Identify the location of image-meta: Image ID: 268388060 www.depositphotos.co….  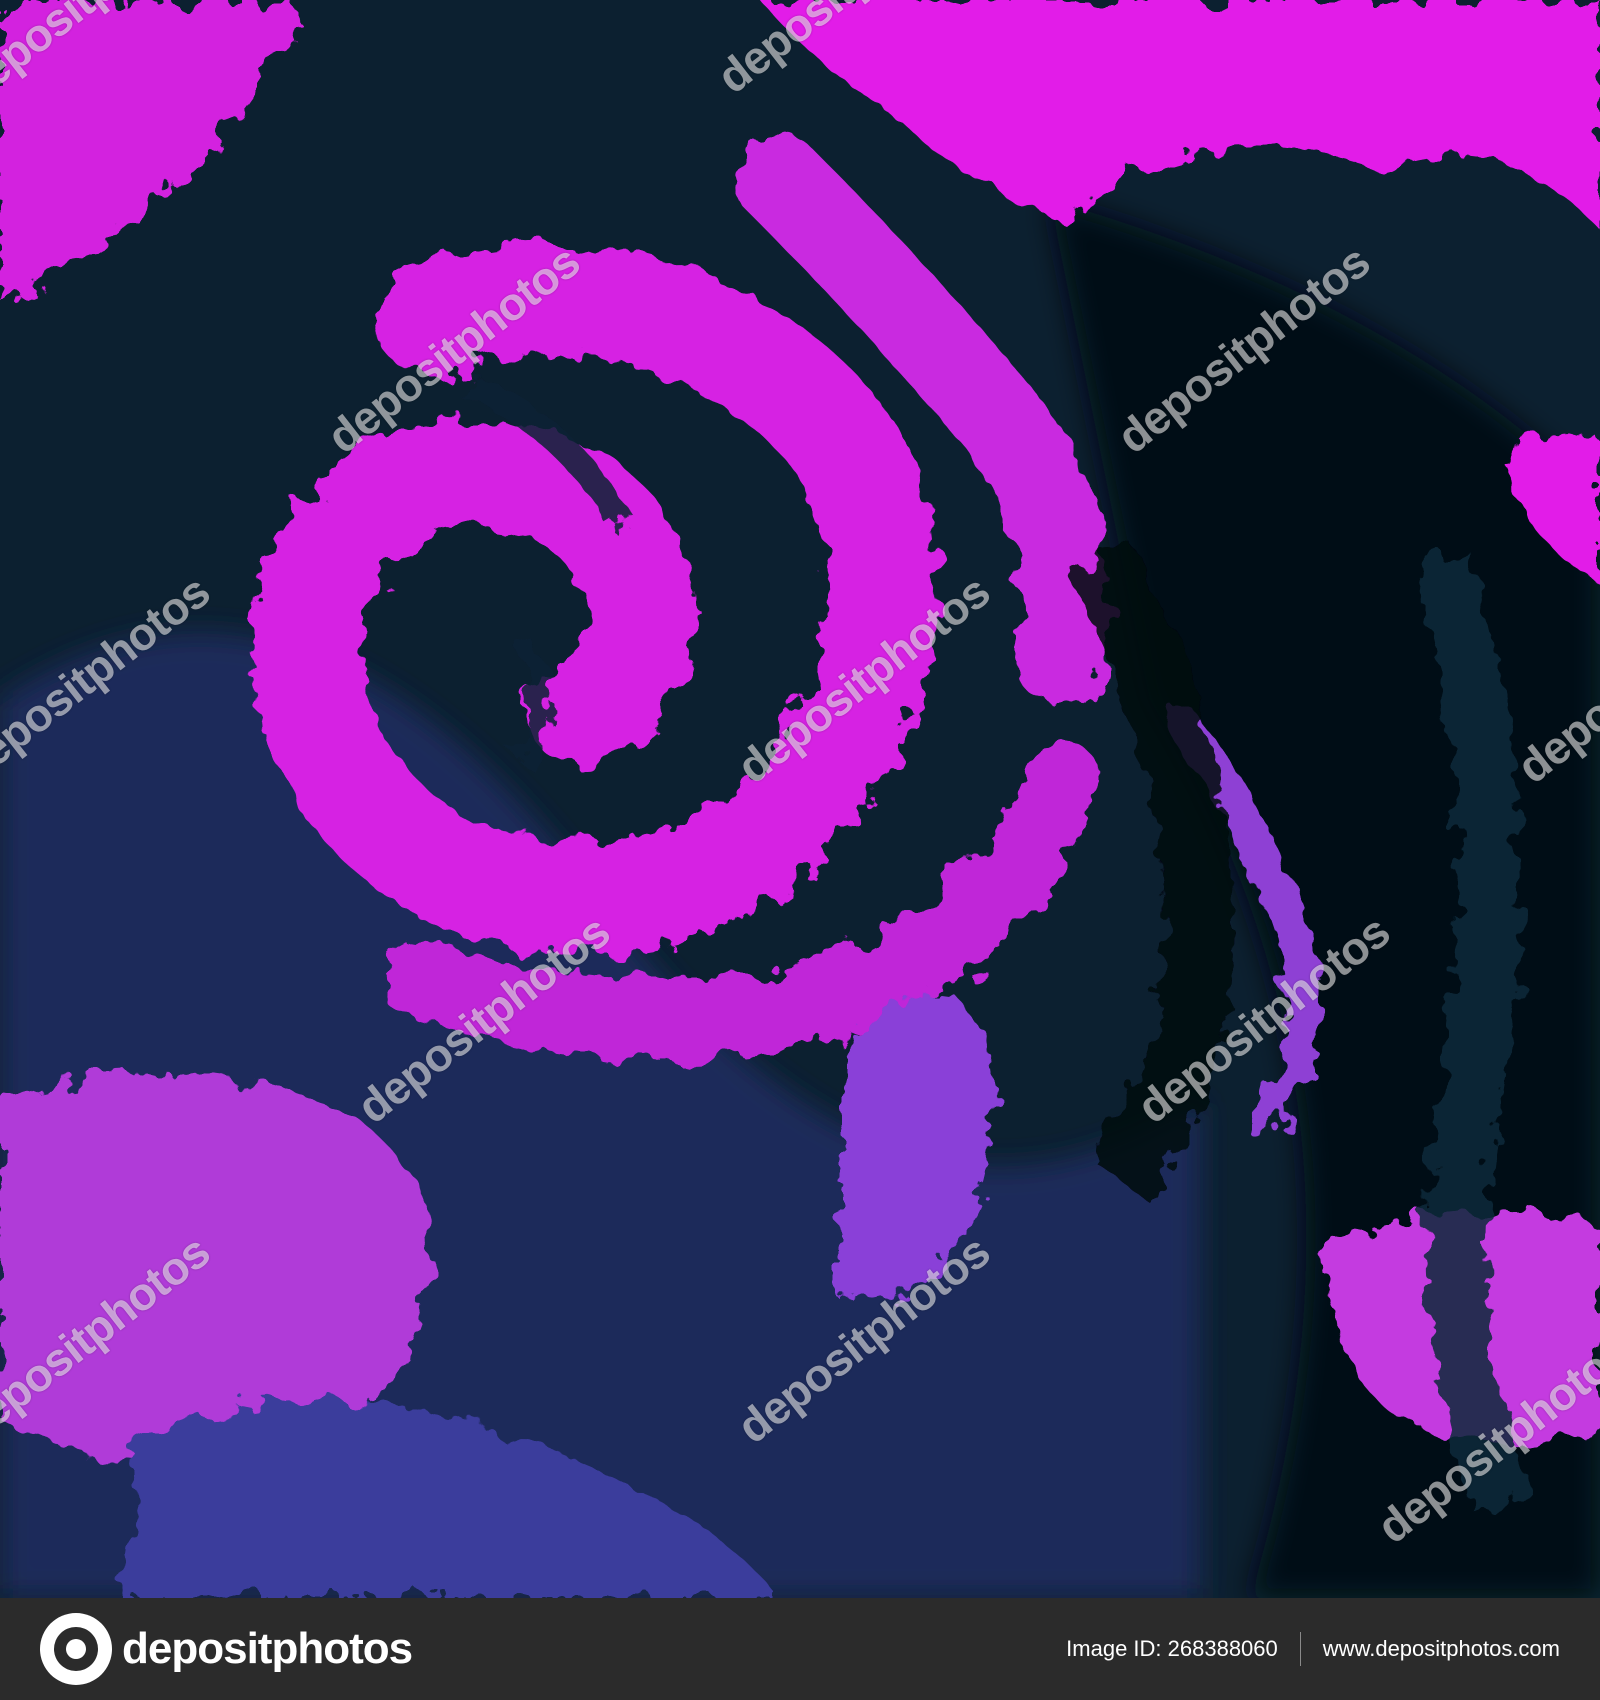
(1313, 1649).